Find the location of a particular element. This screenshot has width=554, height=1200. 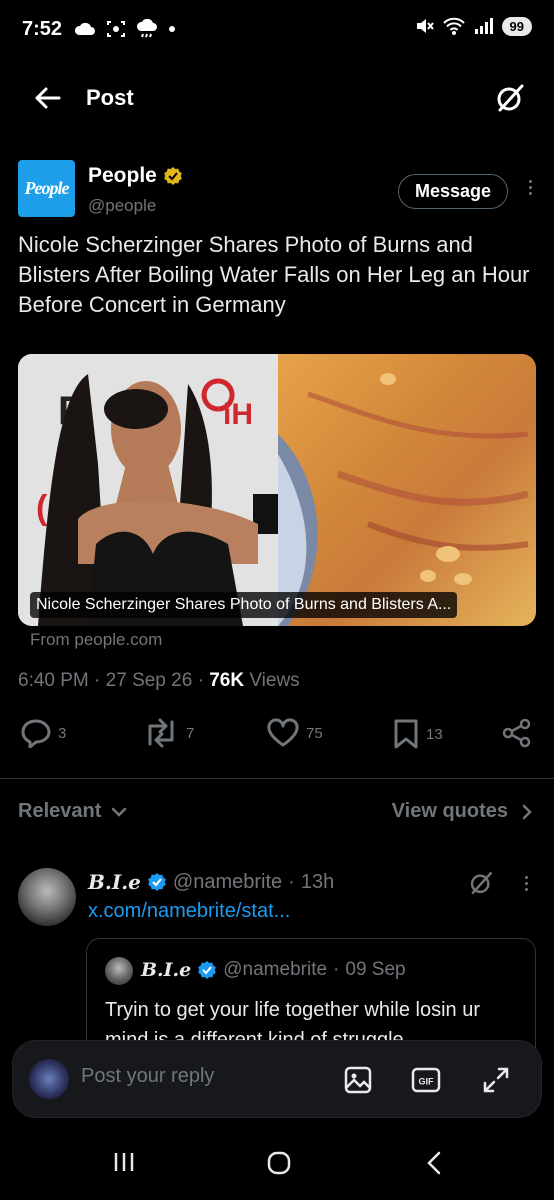

chevron-right-icon is located at coordinates (527, 811).